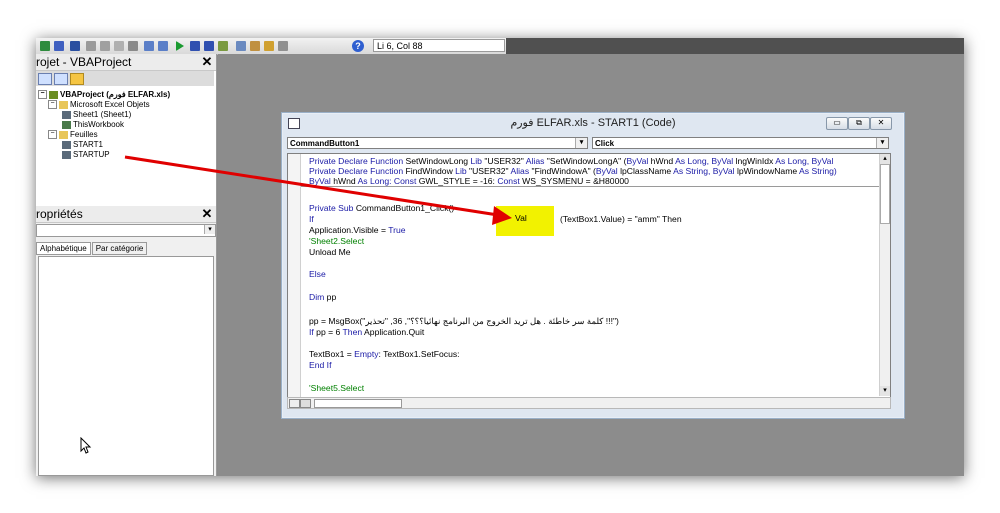  What do you see at coordinates (317, 297) in the screenshot?
I see `keyword: Dim` at bounding box center [317, 297].